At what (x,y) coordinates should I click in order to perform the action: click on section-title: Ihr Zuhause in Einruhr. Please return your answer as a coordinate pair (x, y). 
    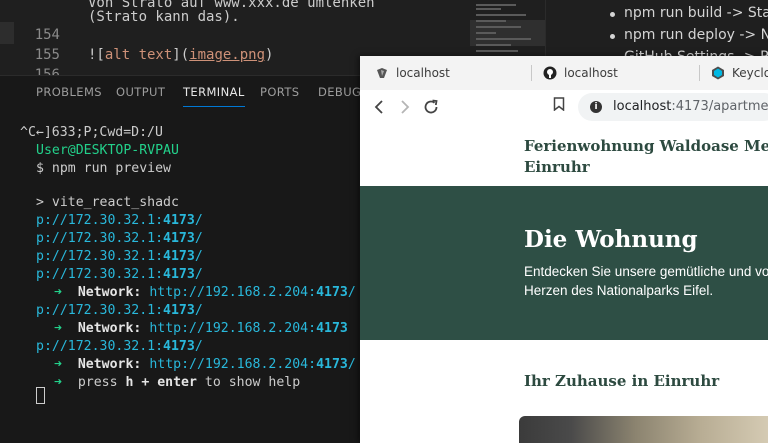
    Looking at the image, I should click on (622, 381).